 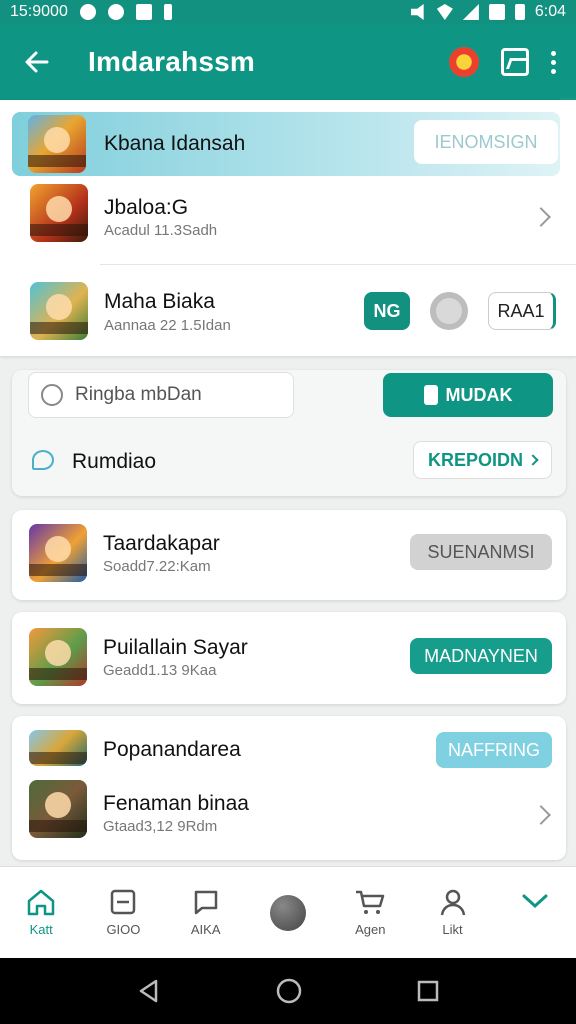 What do you see at coordinates (176, 803) in the screenshot?
I see `game-name: Fenaman binaa` at bounding box center [176, 803].